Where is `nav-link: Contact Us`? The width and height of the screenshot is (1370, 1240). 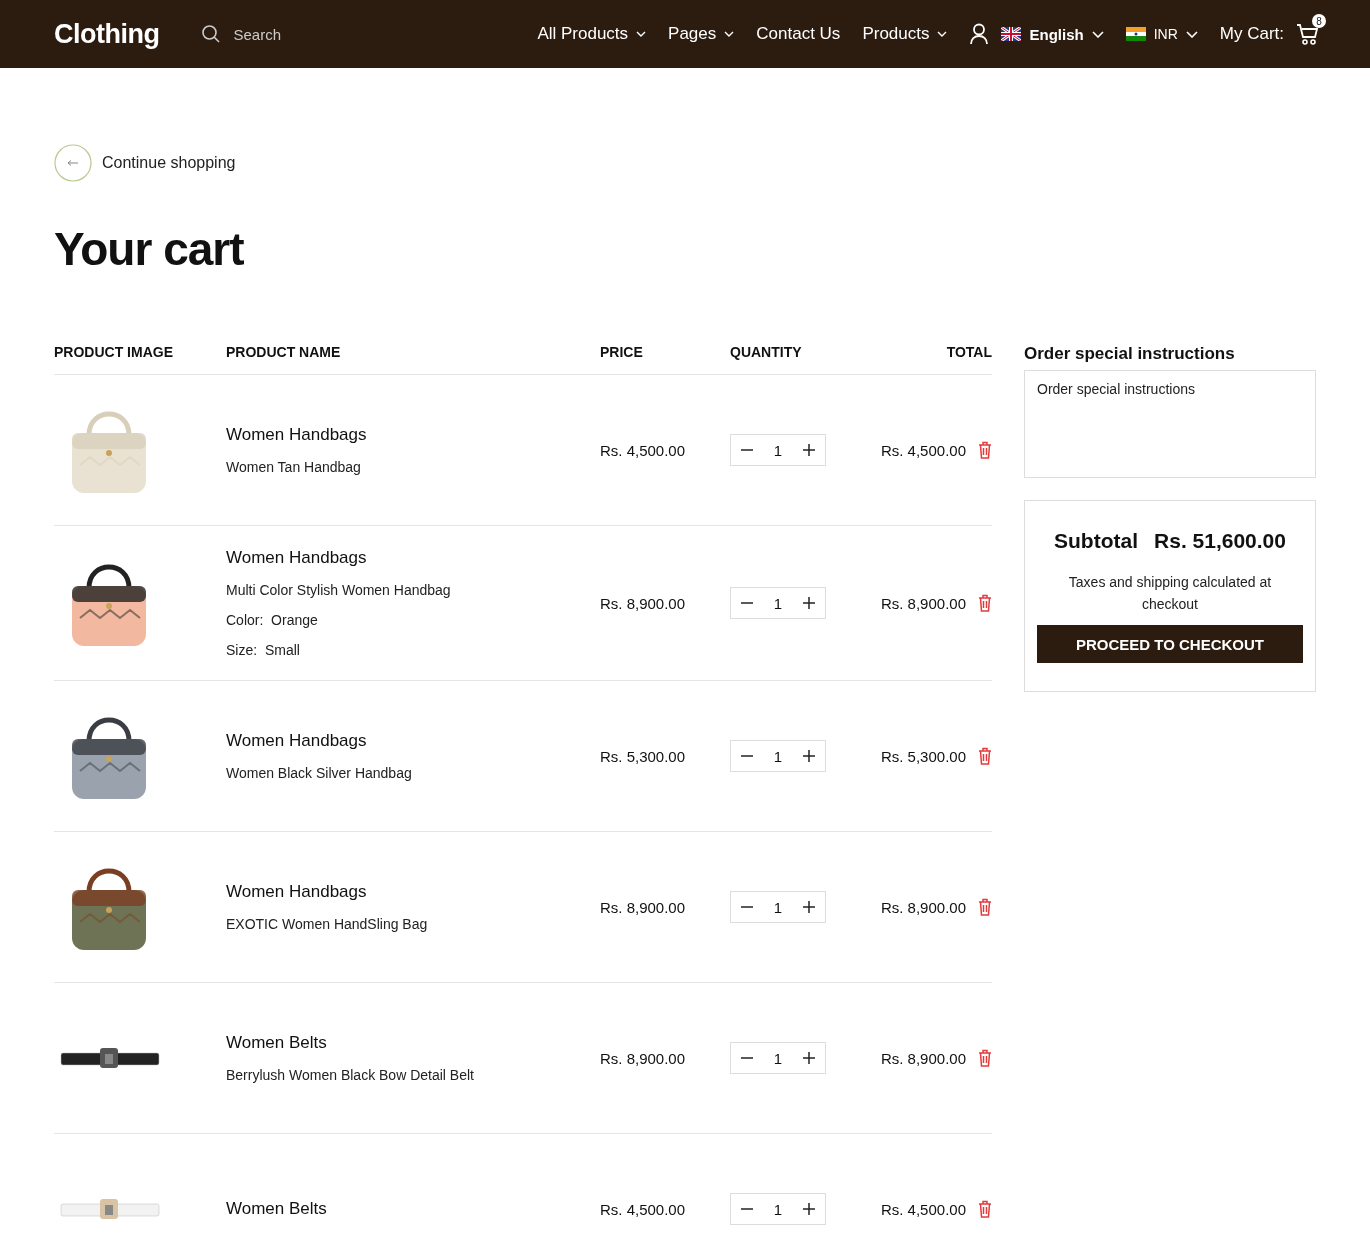
nav-link: Contact Us is located at coordinates (798, 34).